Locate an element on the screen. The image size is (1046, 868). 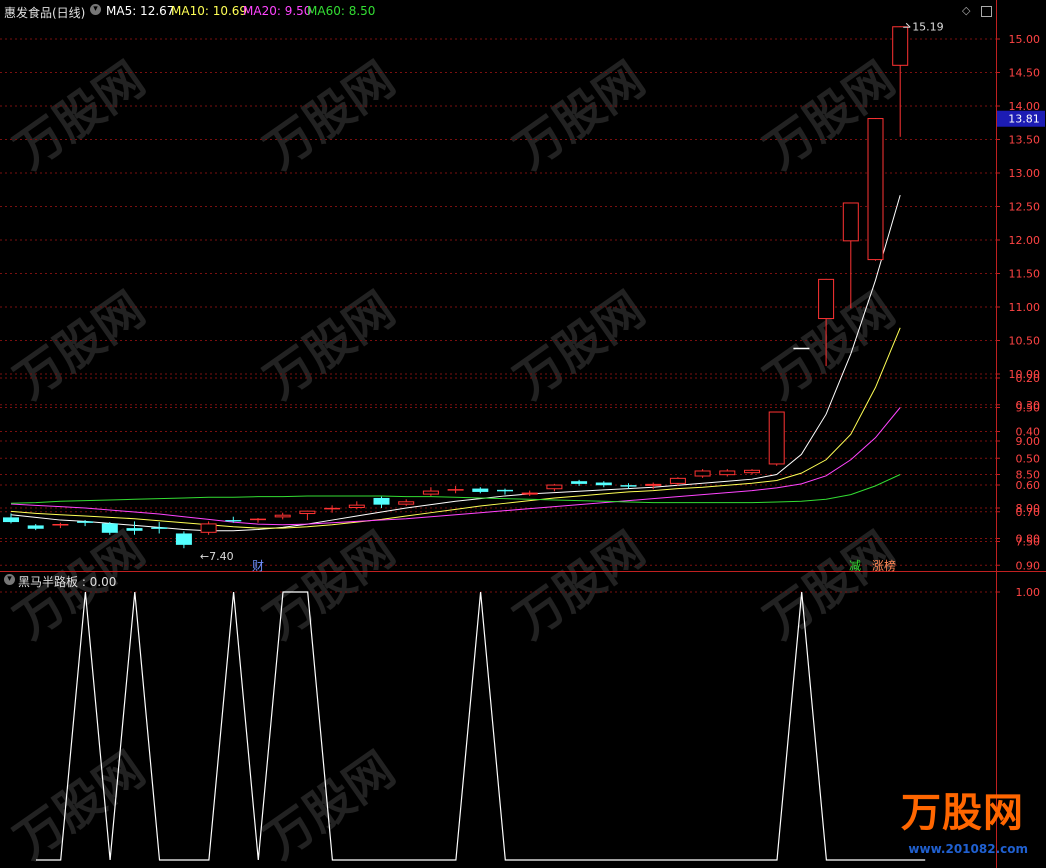
y-tick-label: 0.40 is located at coordinates (1028, 432).